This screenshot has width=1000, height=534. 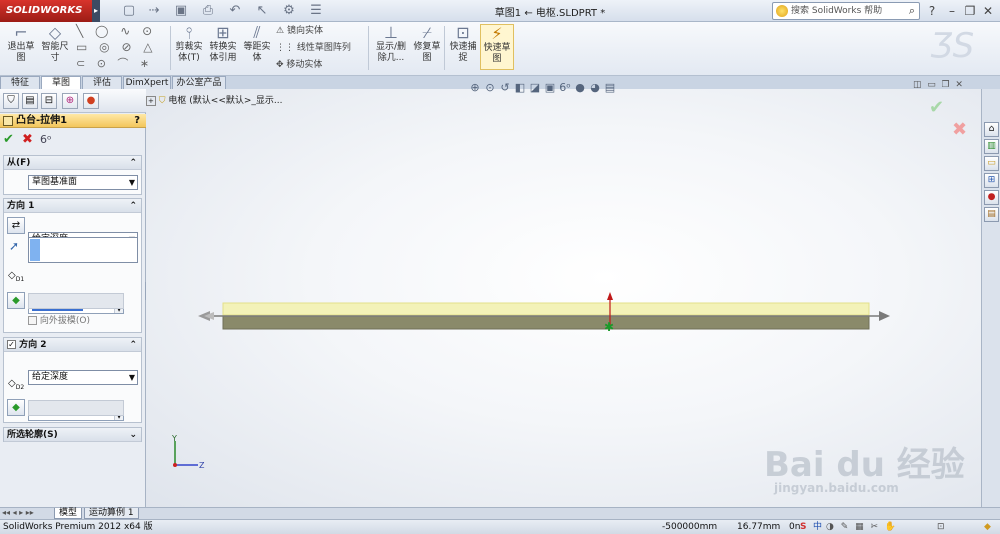 I want to click on repair-icon: ⌿, so click(x=427, y=32).